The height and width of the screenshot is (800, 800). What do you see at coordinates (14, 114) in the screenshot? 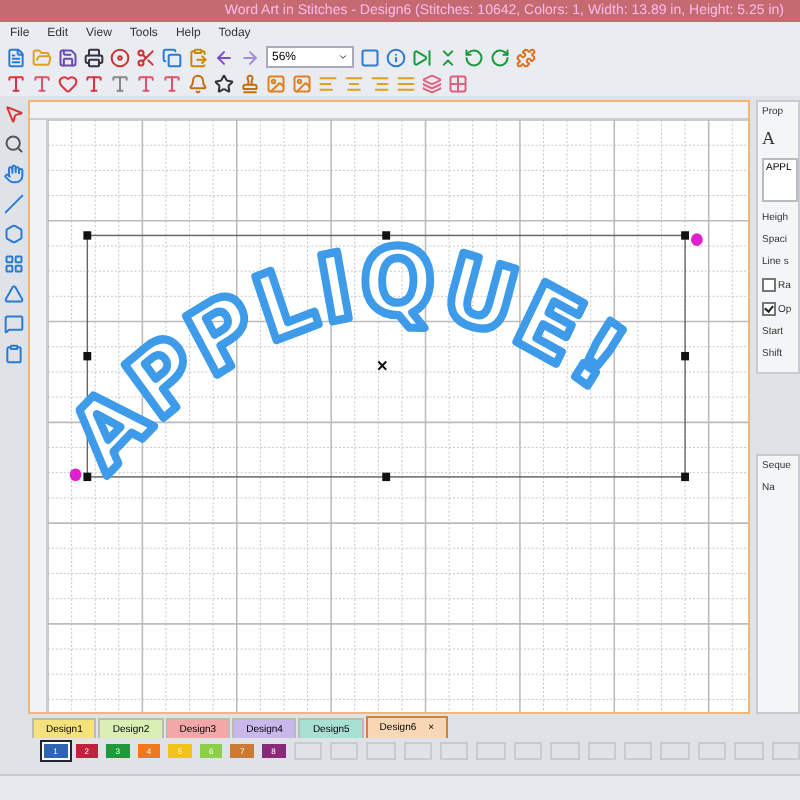
I see `pointer-icon` at bounding box center [14, 114].